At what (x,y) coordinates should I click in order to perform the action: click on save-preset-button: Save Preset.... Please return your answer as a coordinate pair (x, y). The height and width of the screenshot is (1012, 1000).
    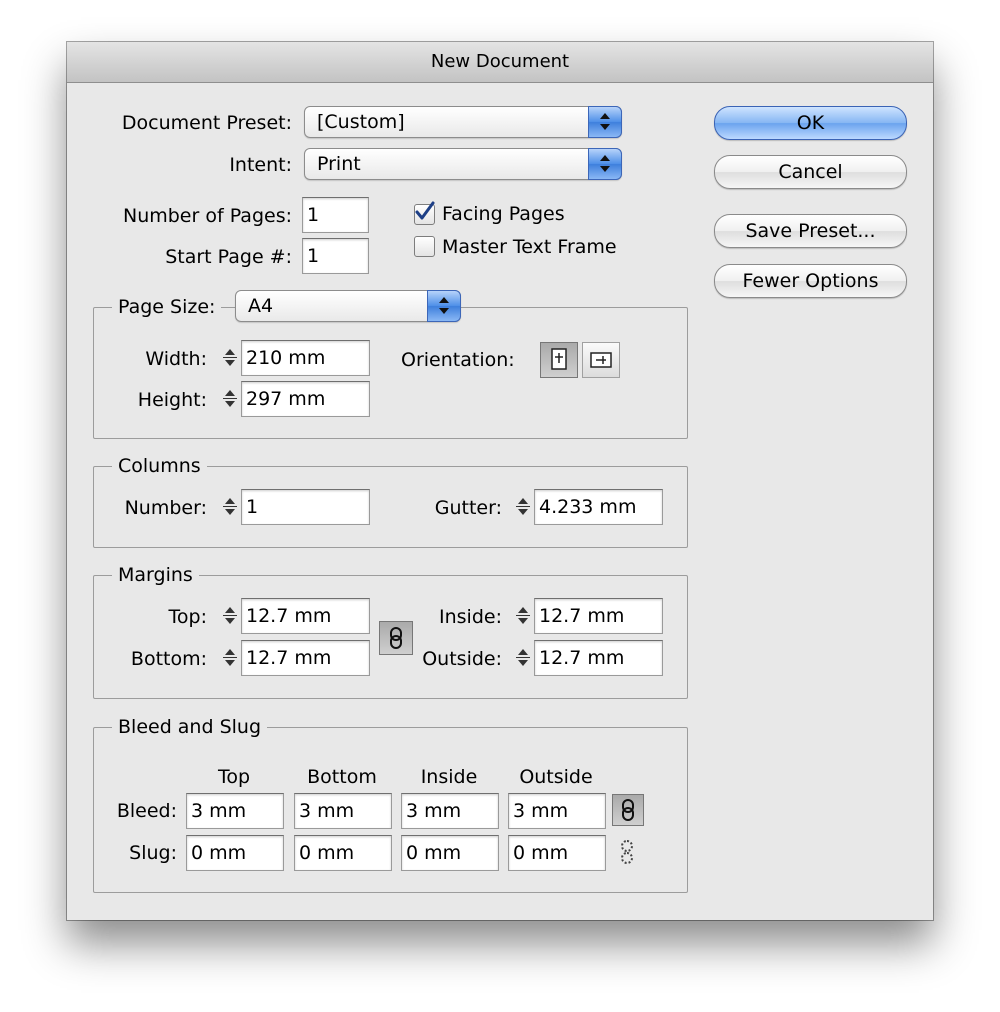
    Looking at the image, I should click on (810, 231).